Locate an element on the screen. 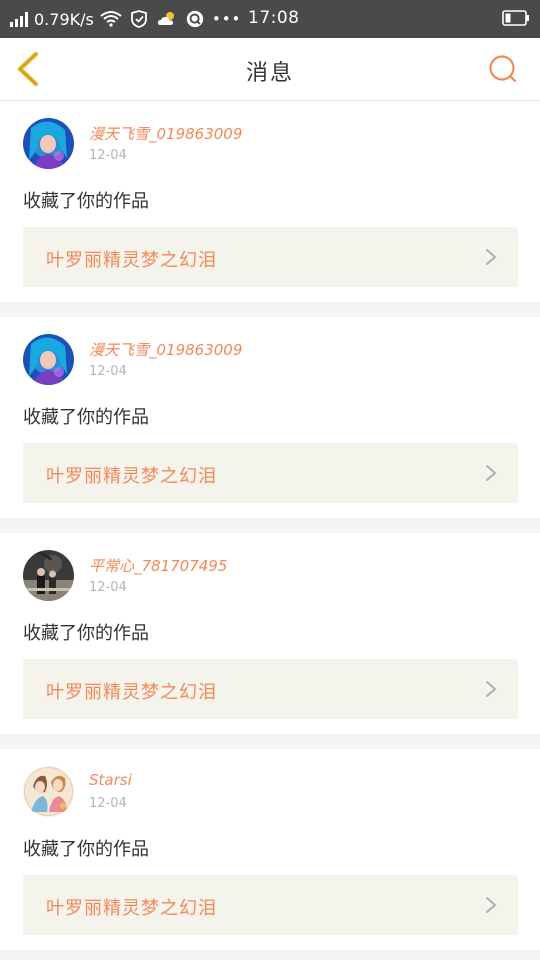 The height and width of the screenshot is (960, 540). q-app-icon is located at coordinates (195, 19).